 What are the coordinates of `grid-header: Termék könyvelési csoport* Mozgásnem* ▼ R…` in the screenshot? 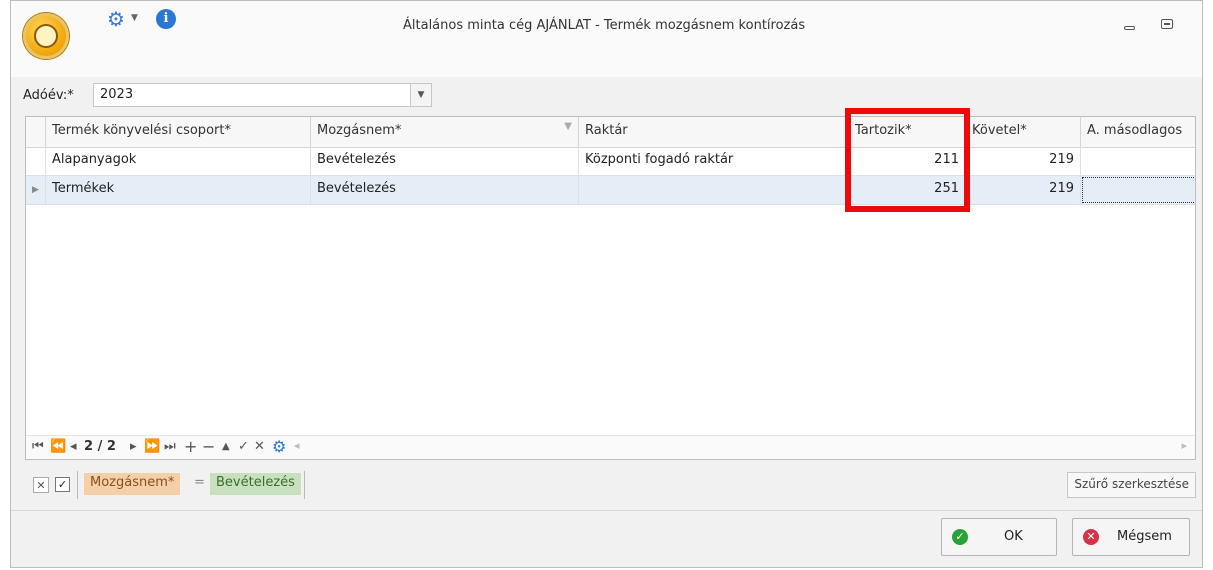 It's located at (610, 132).